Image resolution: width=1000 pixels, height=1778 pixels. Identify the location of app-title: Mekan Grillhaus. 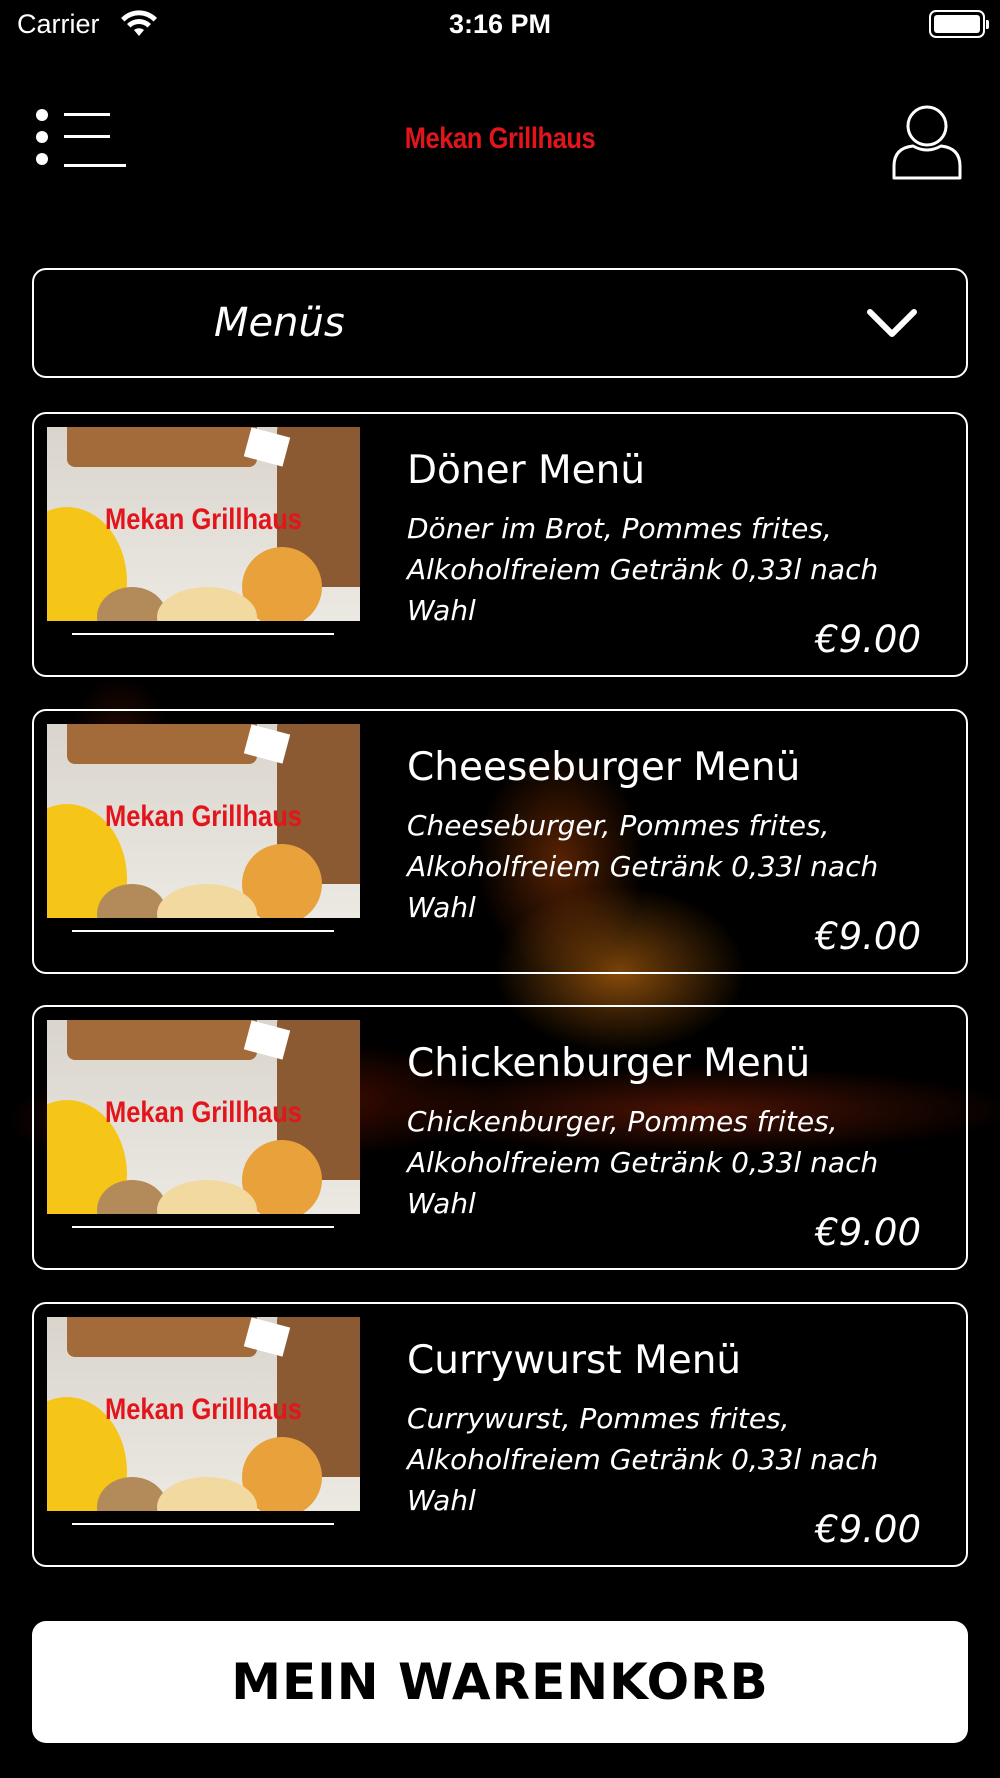
(500, 138).